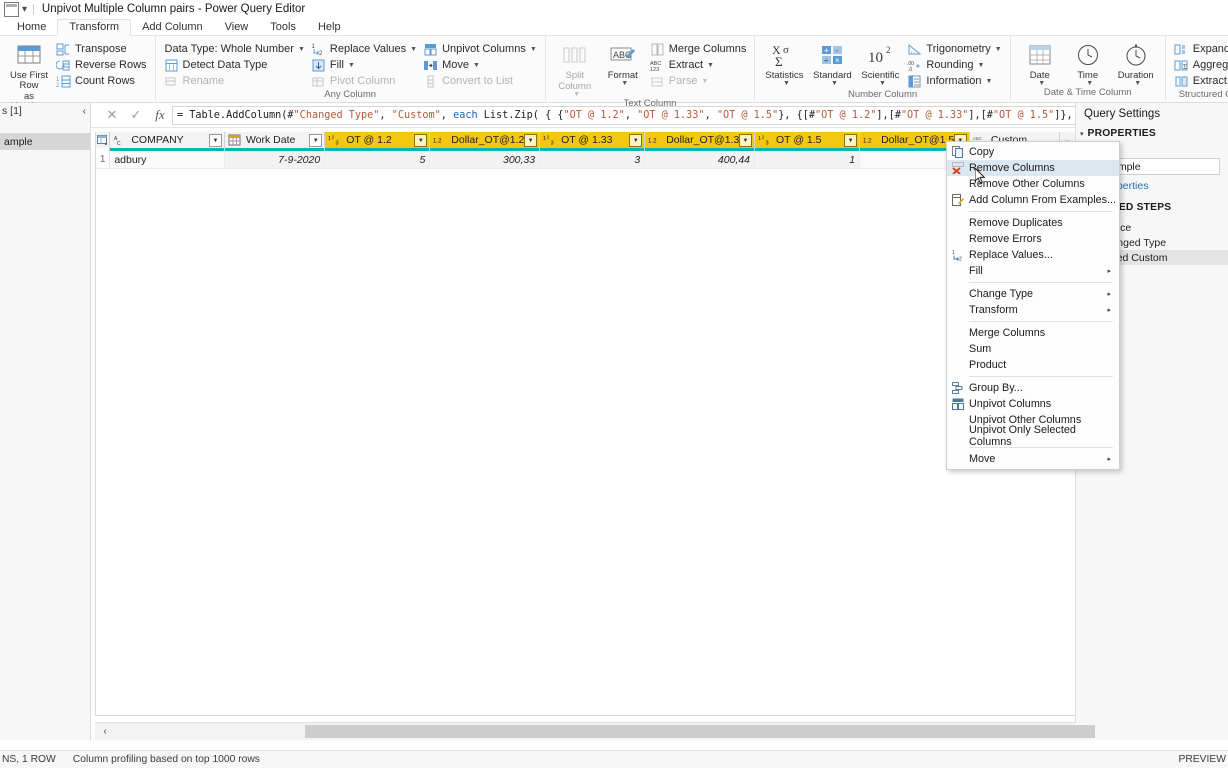 This screenshot has width=1228, height=768. I want to click on select-all-columns-button, so click(103, 140).